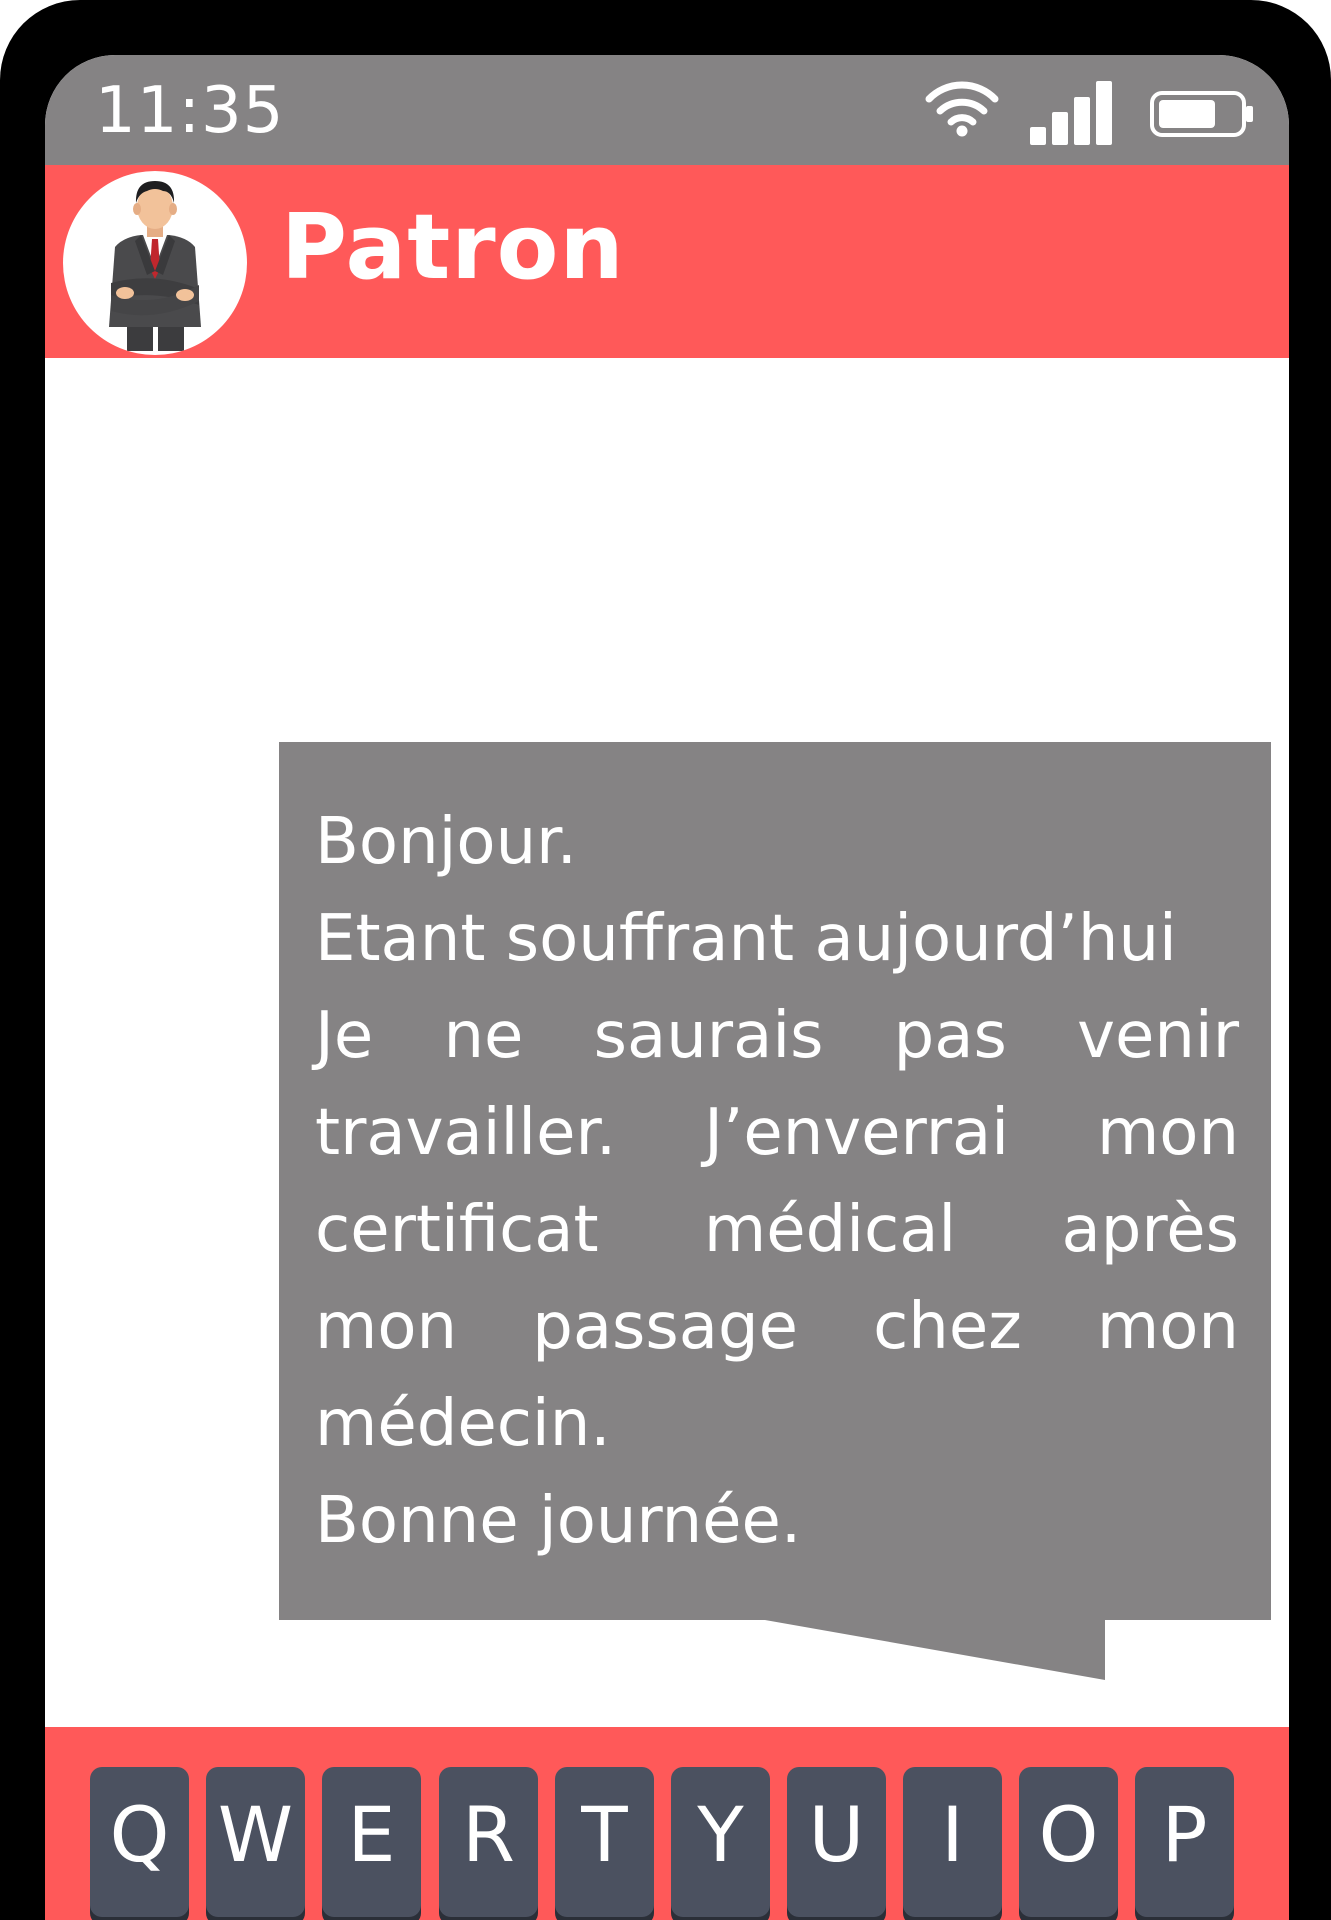 This screenshot has width=1331, height=1920. What do you see at coordinates (1150, 1230) in the screenshot?
I see `message-word: après` at bounding box center [1150, 1230].